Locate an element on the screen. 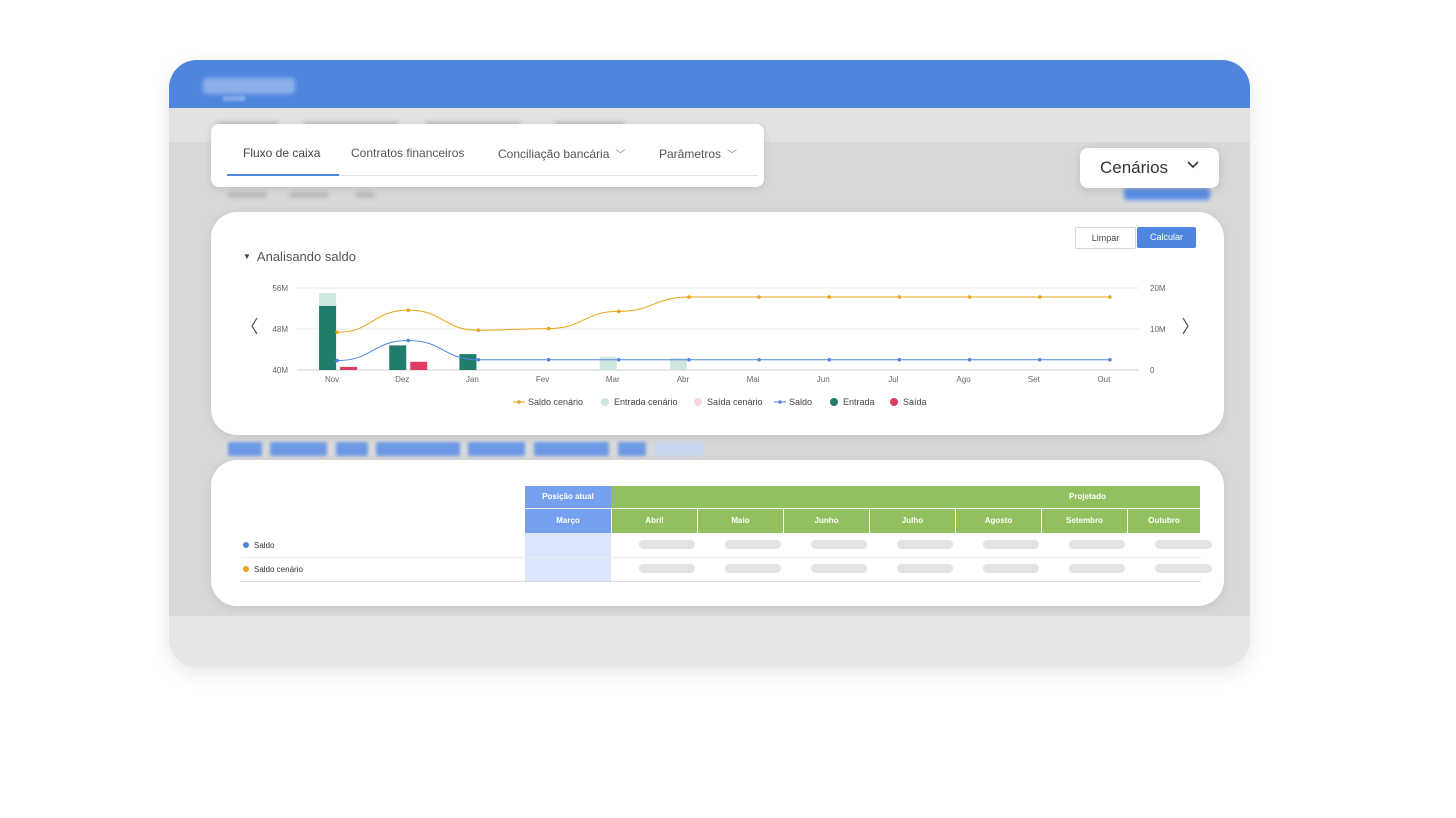 The height and width of the screenshot is (818, 1456). x-tick-label: Fev is located at coordinates (542, 379).